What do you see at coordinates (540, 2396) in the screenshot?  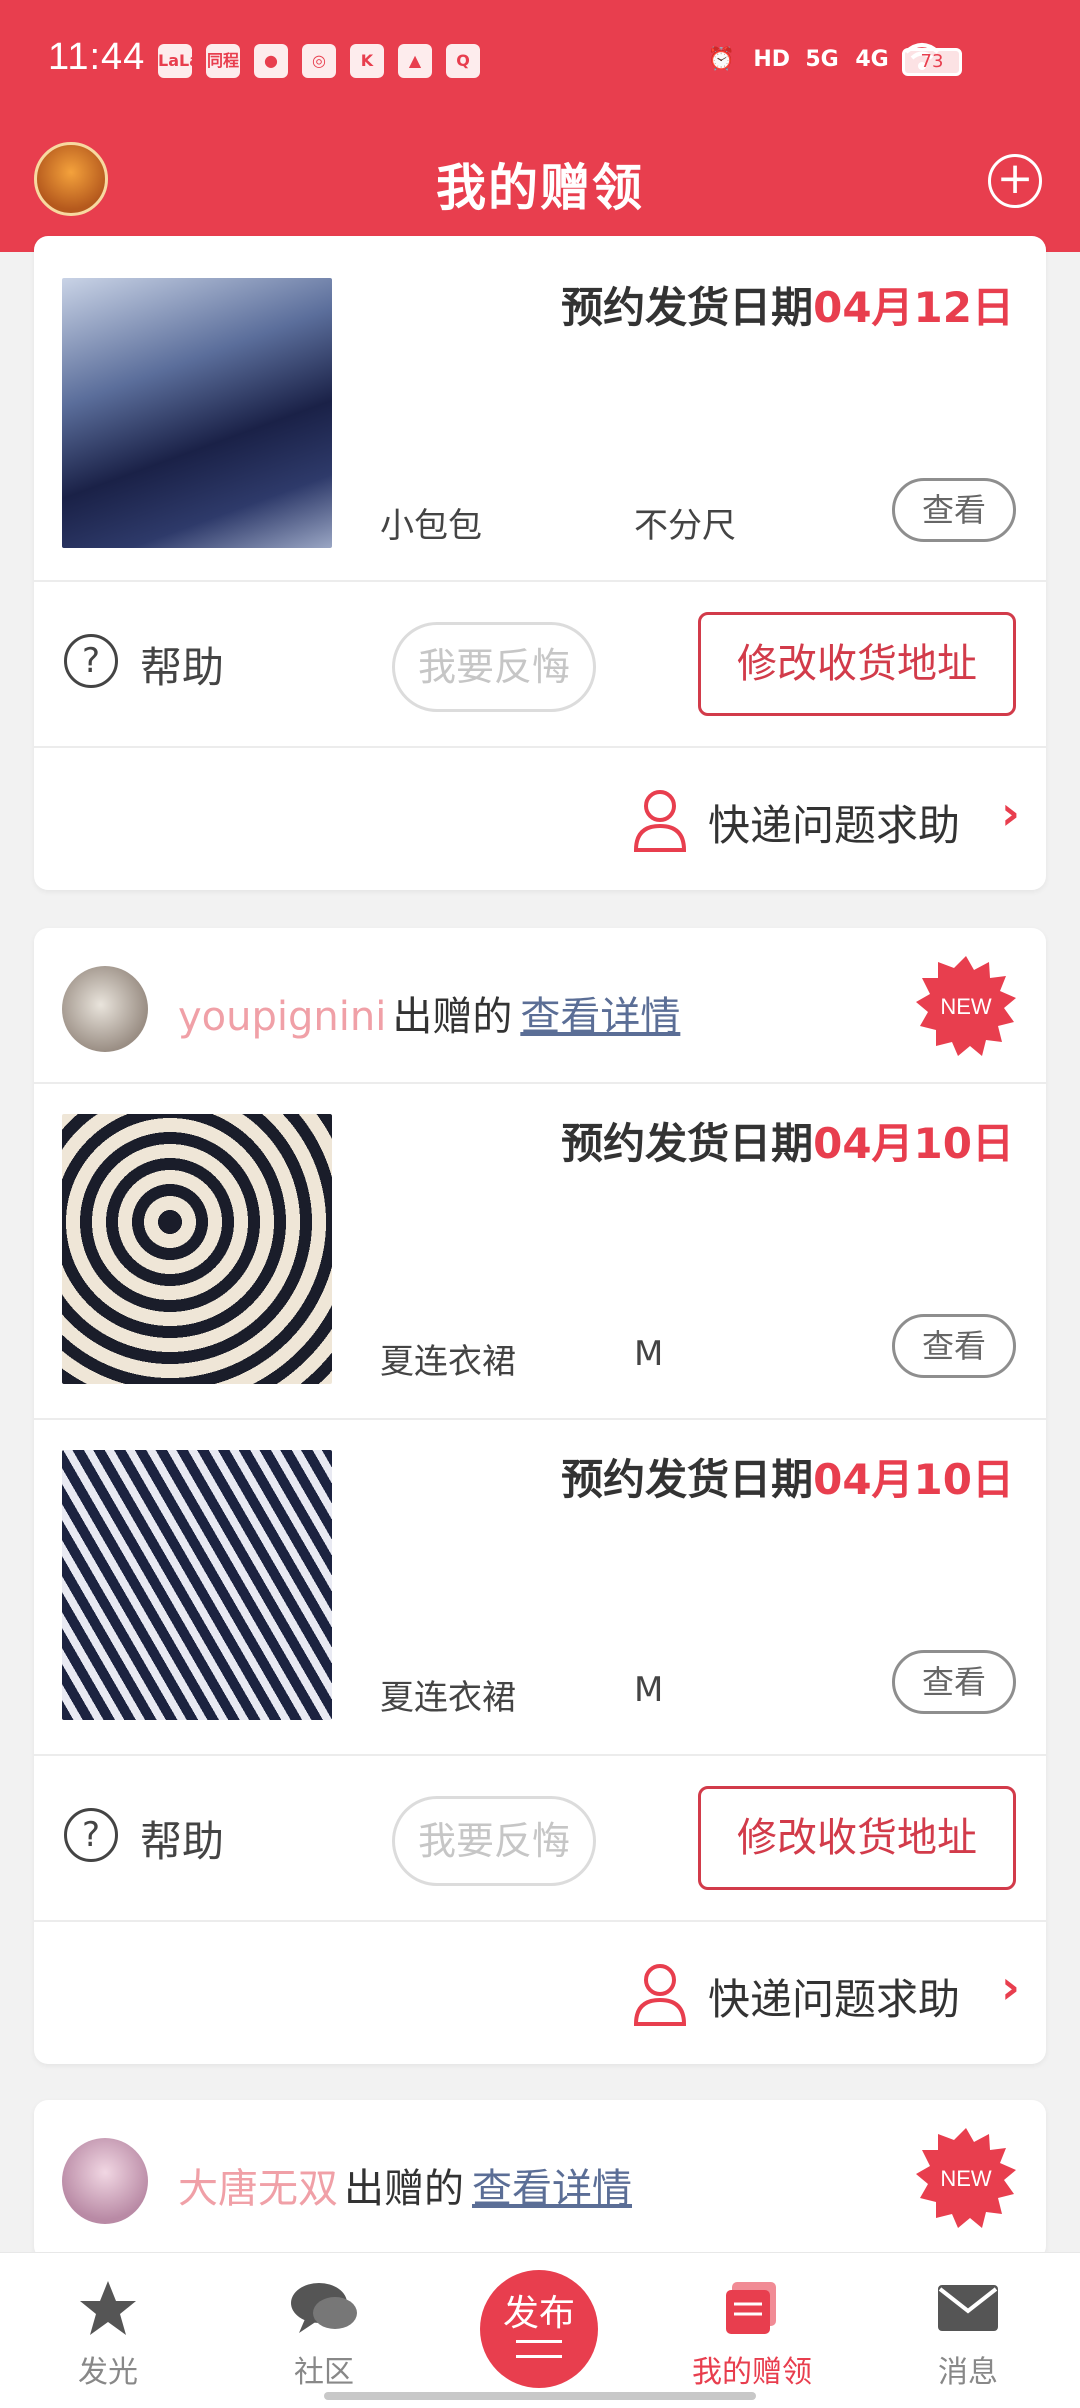 I see `home-indicator` at bounding box center [540, 2396].